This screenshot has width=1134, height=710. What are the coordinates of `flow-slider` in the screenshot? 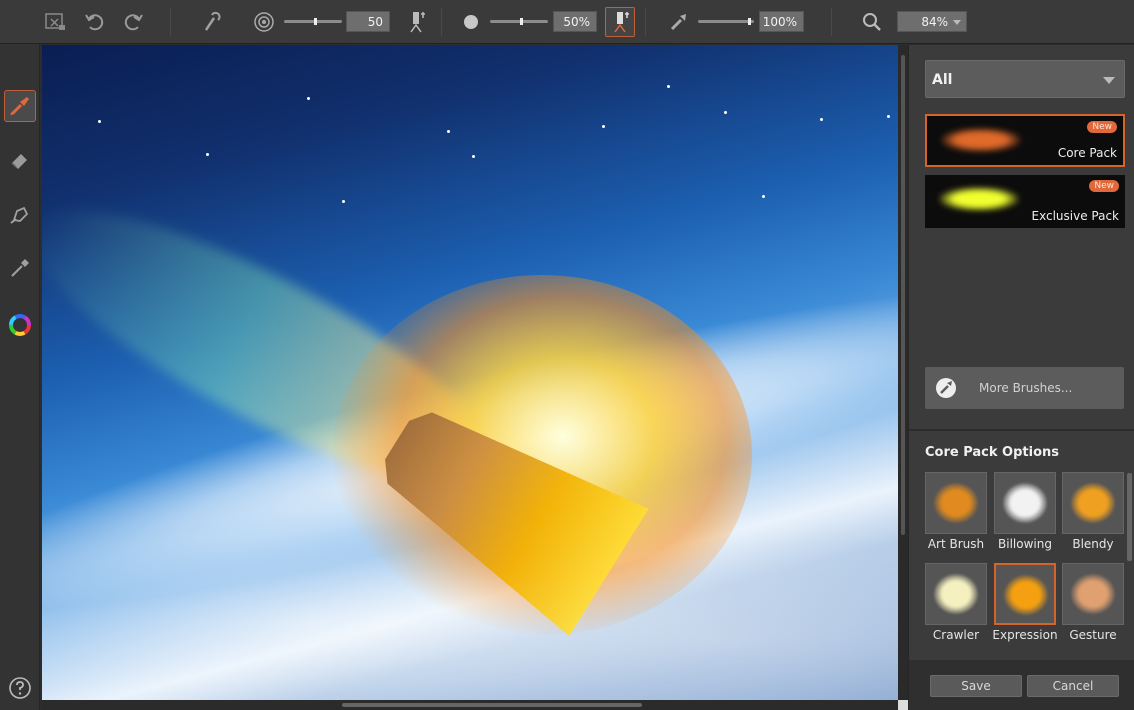 It's located at (726, 21).